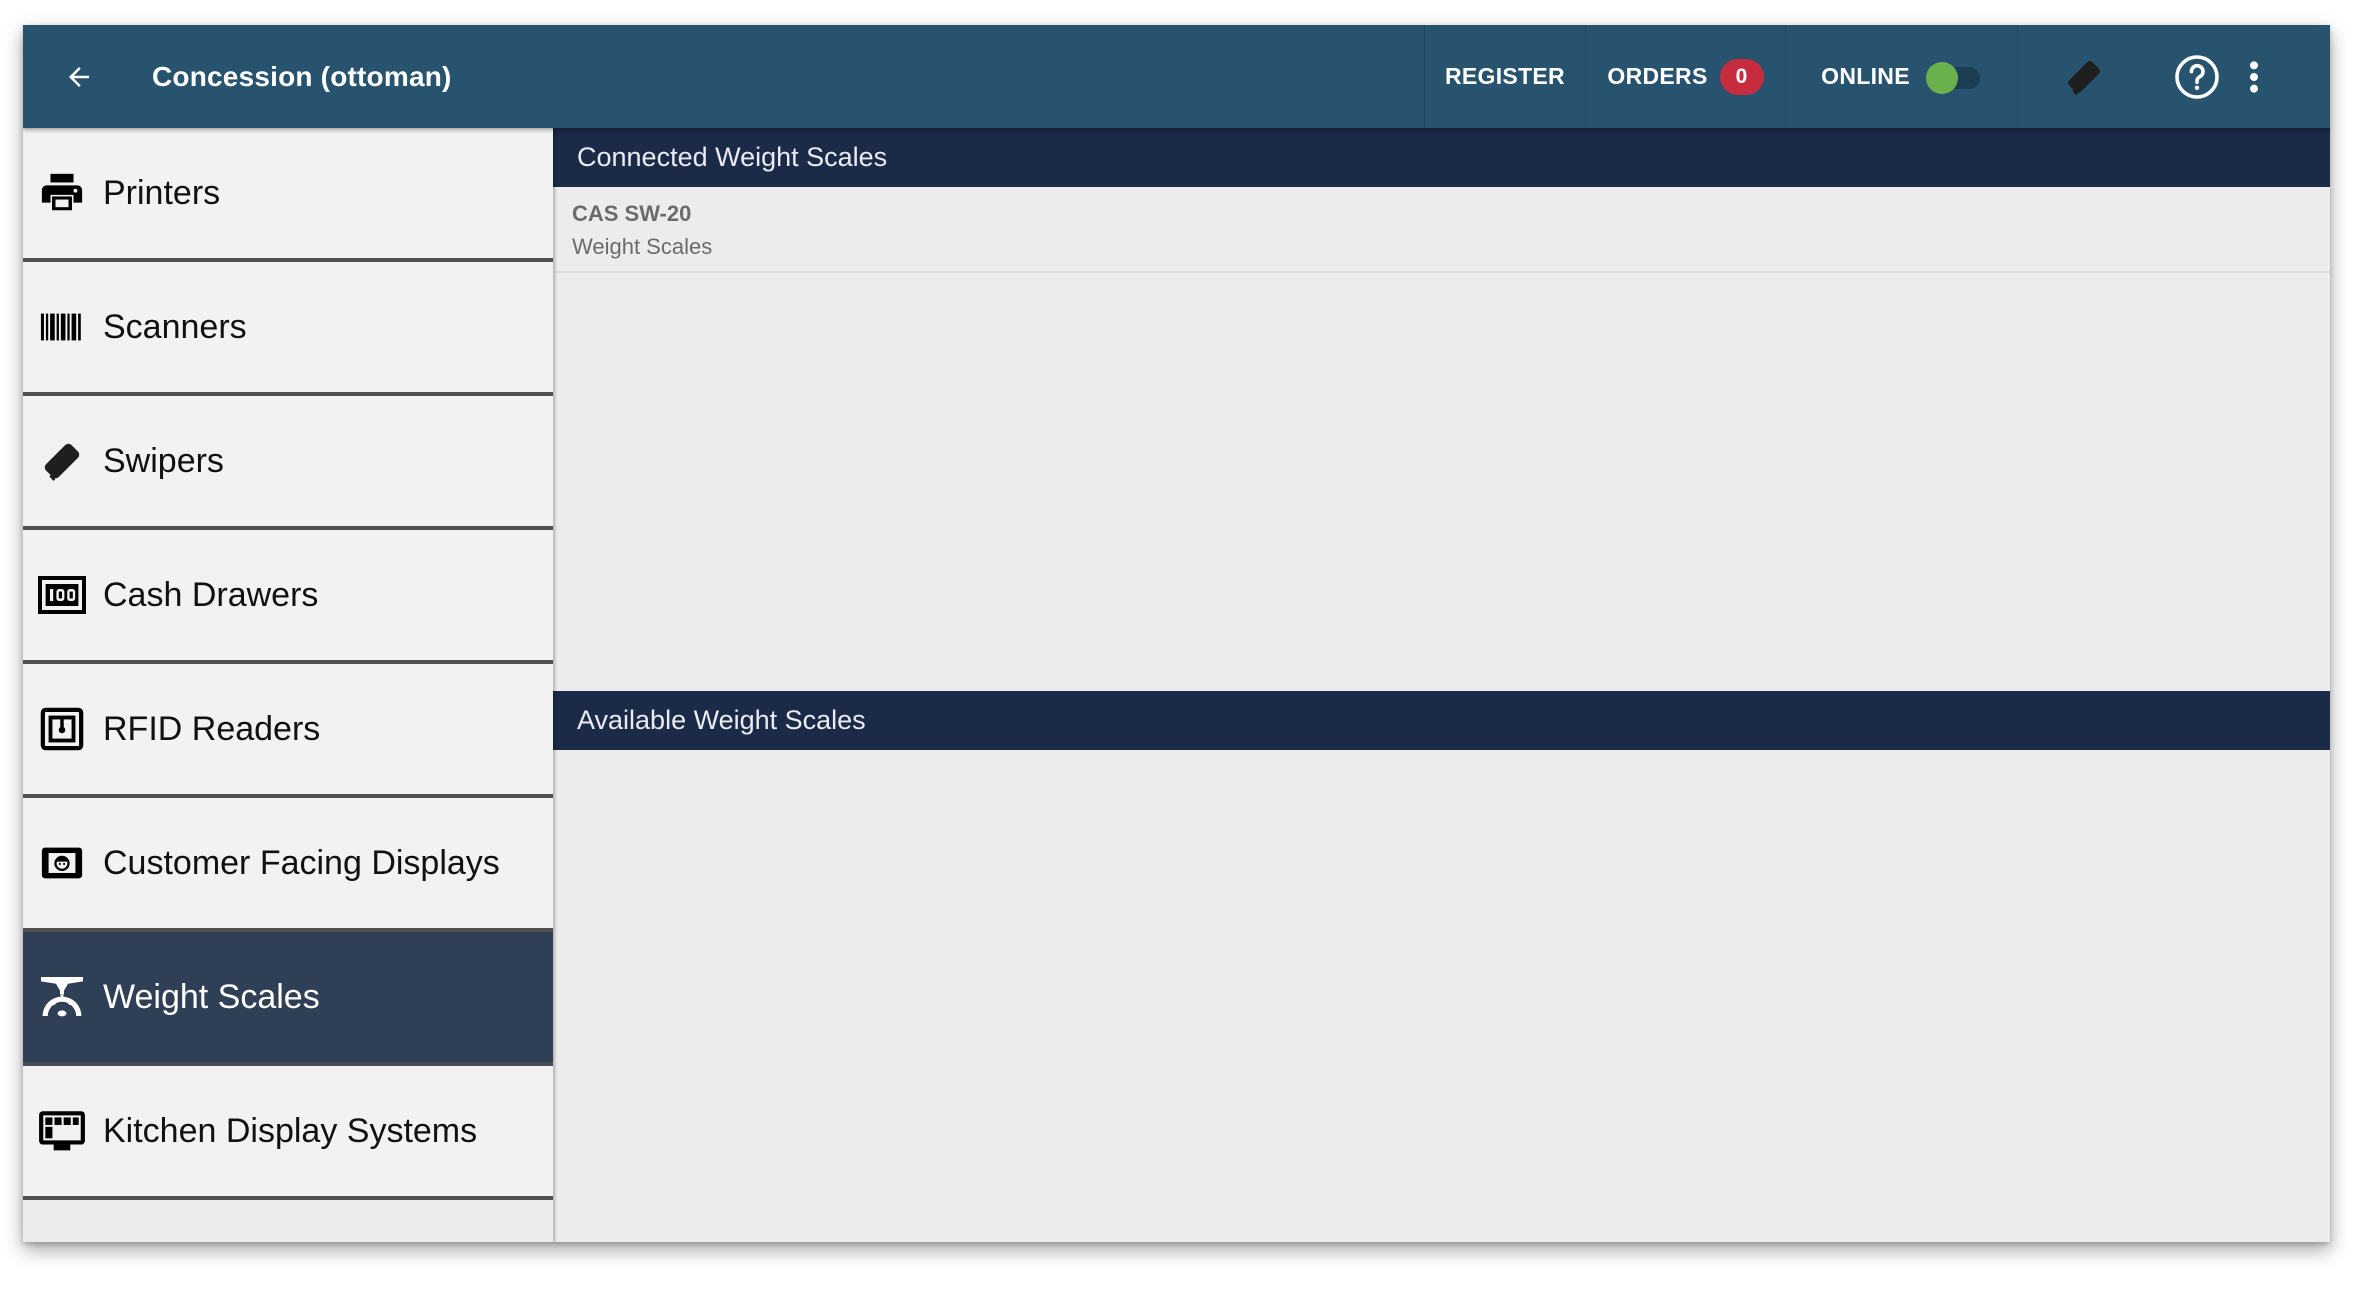  I want to click on more-options-button, so click(2287, 76).